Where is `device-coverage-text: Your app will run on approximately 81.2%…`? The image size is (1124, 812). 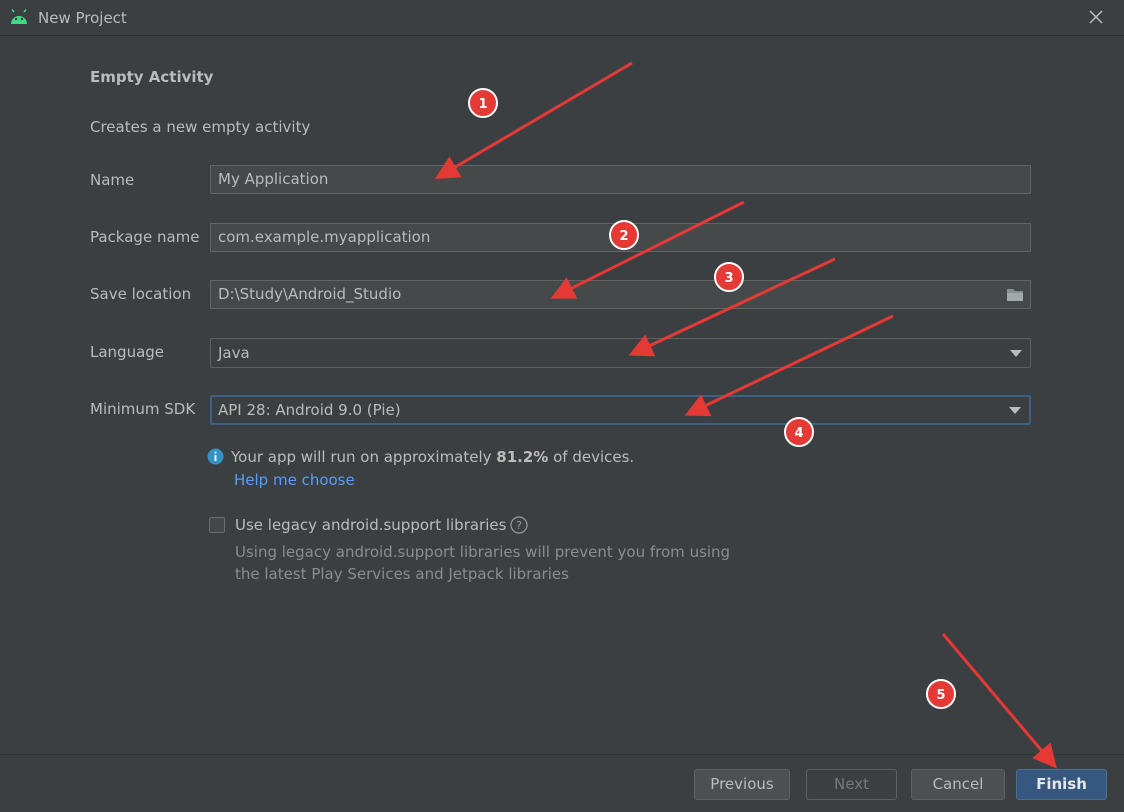
device-coverage-text: Your app will run on approximately 81.2%… is located at coordinates (432, 457).